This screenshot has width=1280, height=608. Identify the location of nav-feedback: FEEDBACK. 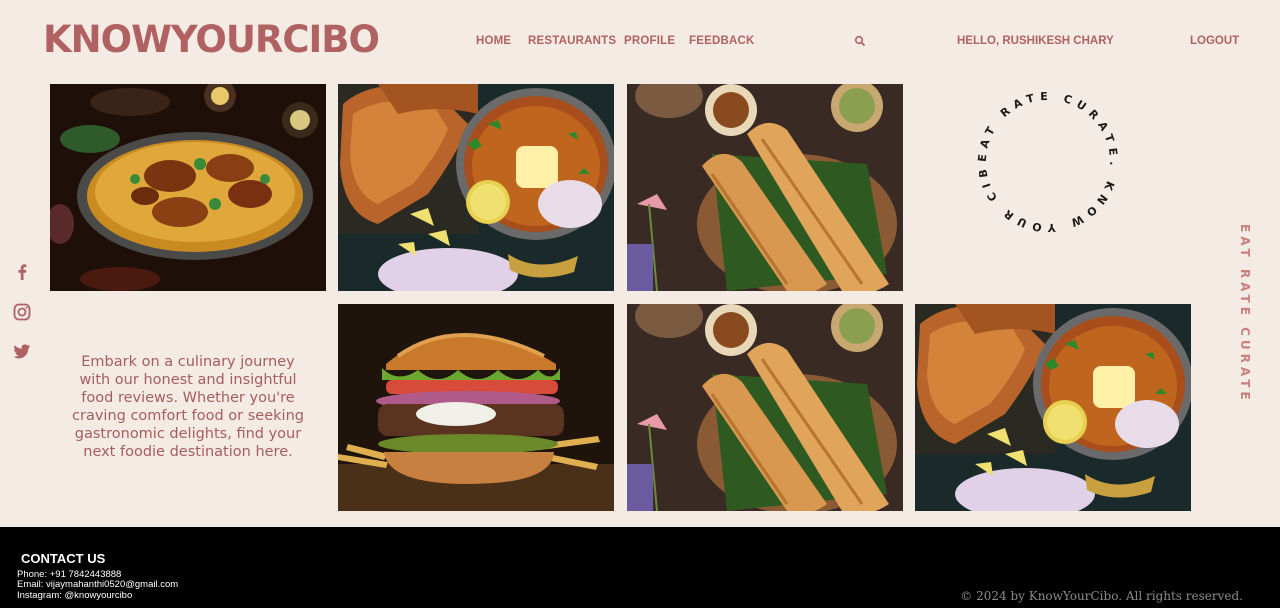
(722, 41).